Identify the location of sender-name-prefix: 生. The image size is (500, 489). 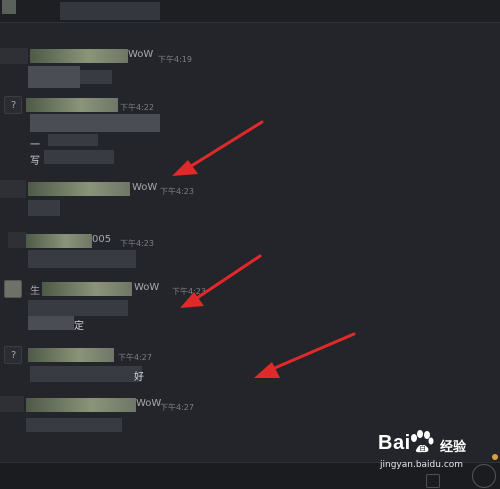
(35, 291).